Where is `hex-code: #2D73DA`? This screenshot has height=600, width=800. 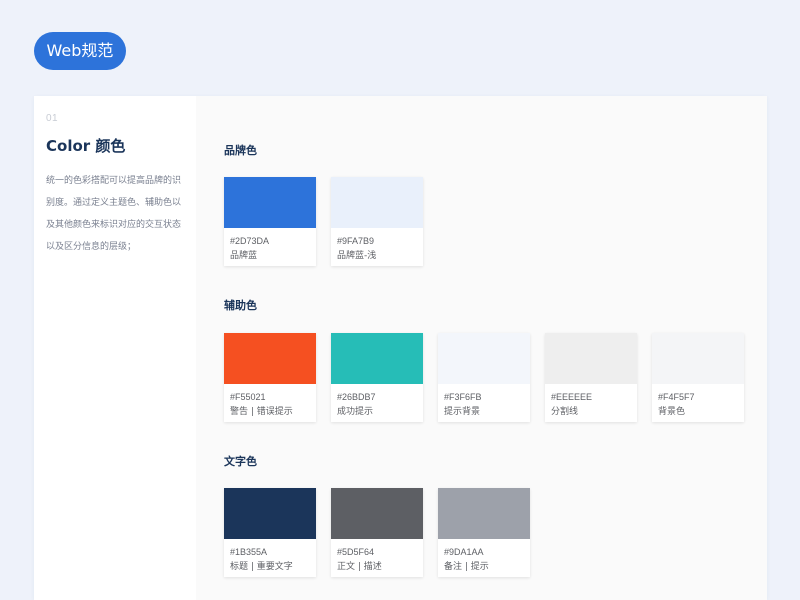 hex-code: #2D73DA is located at coordinates (250, 241).